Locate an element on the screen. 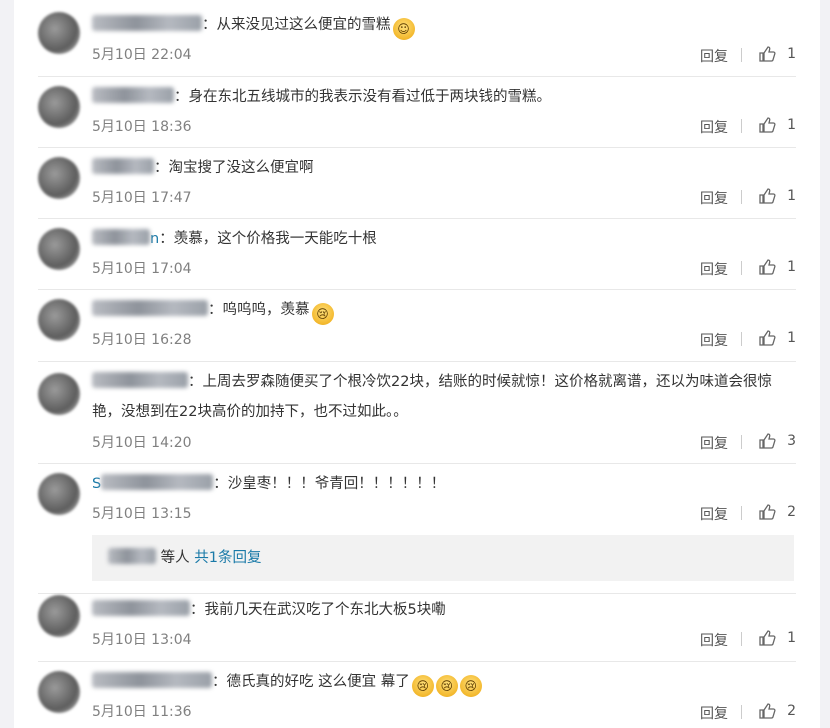  comment-time: 5月10日 22:04 is located at coordinates (142, 55).